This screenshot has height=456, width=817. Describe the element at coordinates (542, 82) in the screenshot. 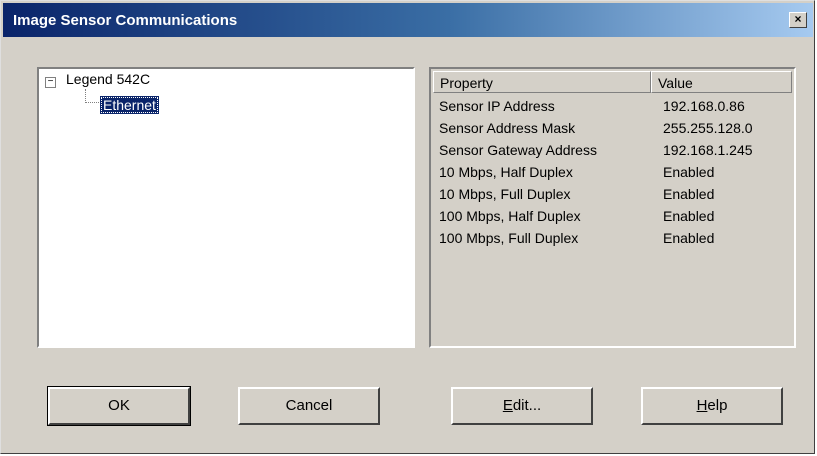

I see `column-header-property: Property` at that location.